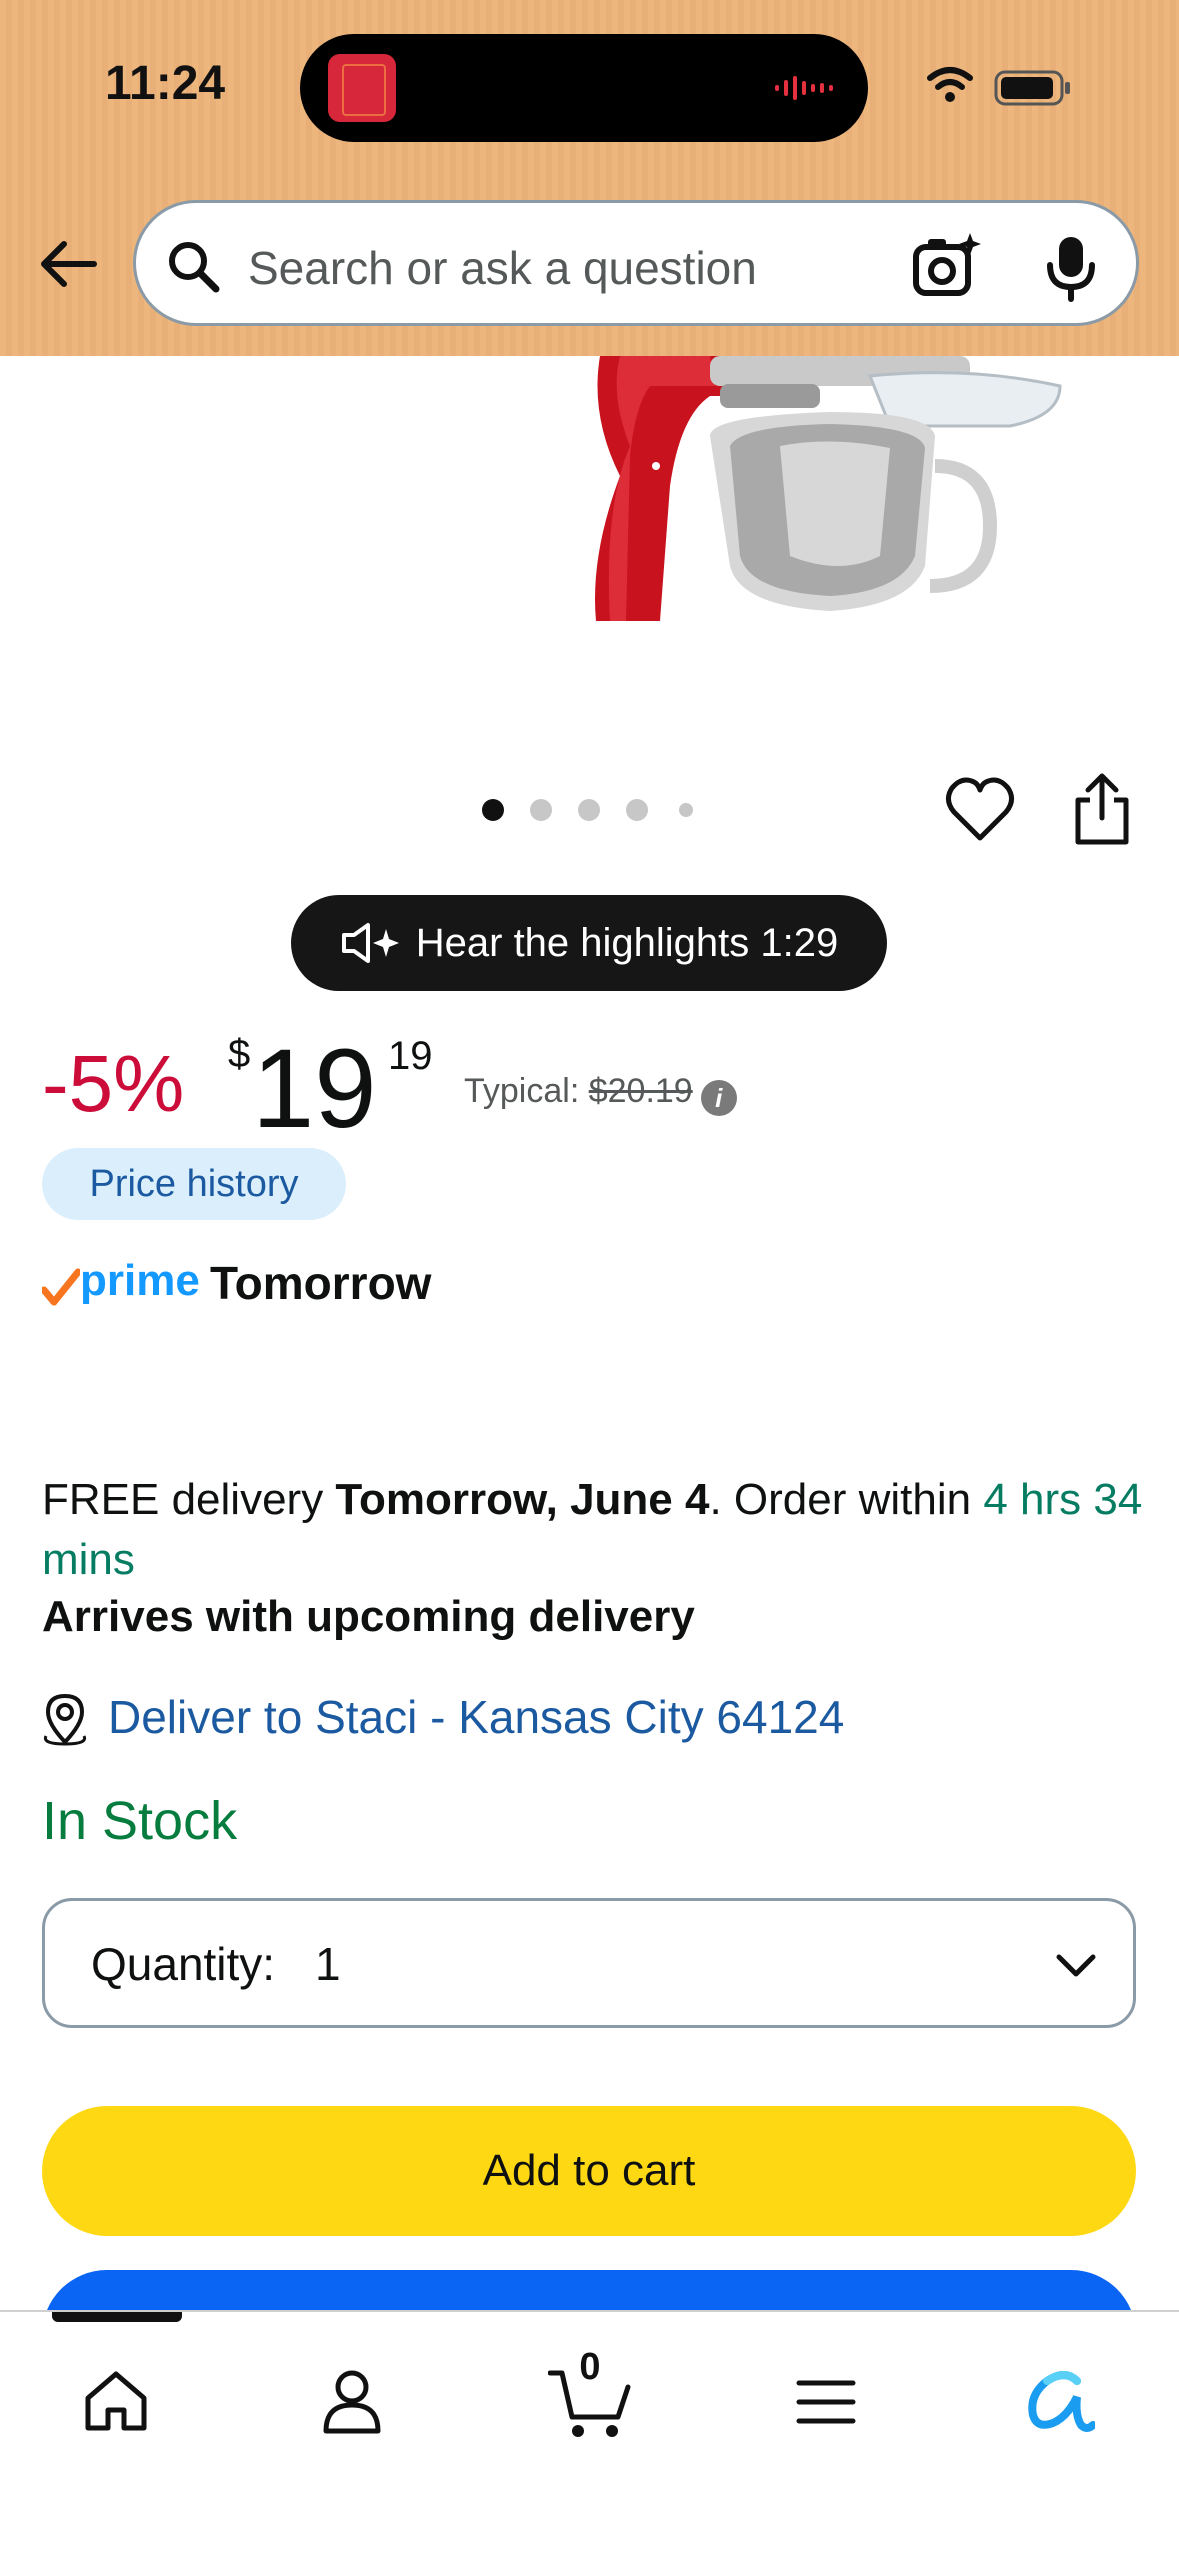 The width and height of the screenshot is (1179, 2556). I want to click on search-bar: Search or ask a question, so click(636, 263).